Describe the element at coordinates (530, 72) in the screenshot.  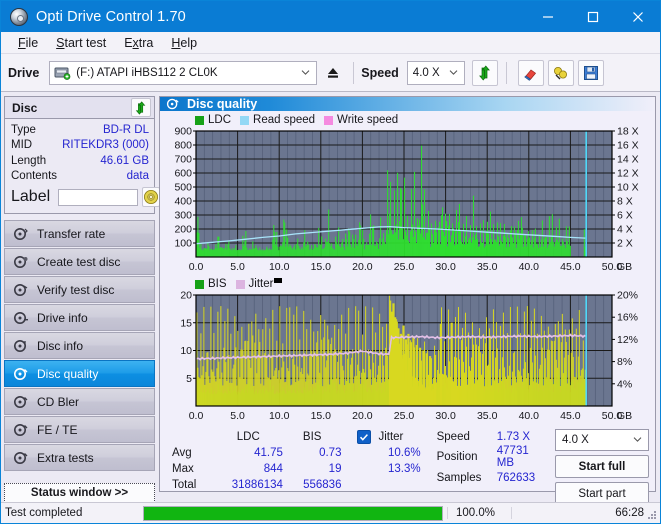
I see `eraser-icon` at that location.